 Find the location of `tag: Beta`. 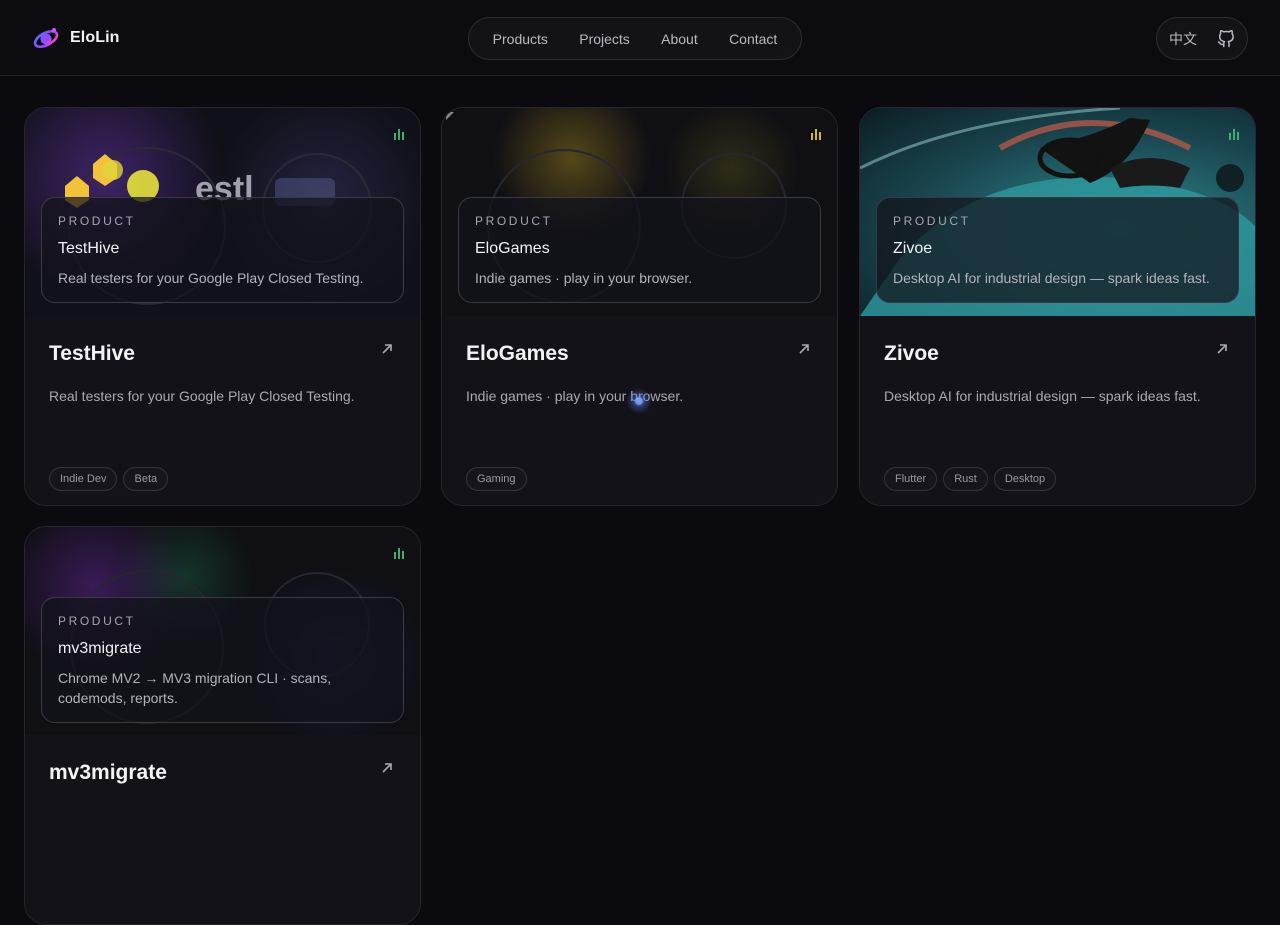

tag: Beta is located at coordinates (146, 479).